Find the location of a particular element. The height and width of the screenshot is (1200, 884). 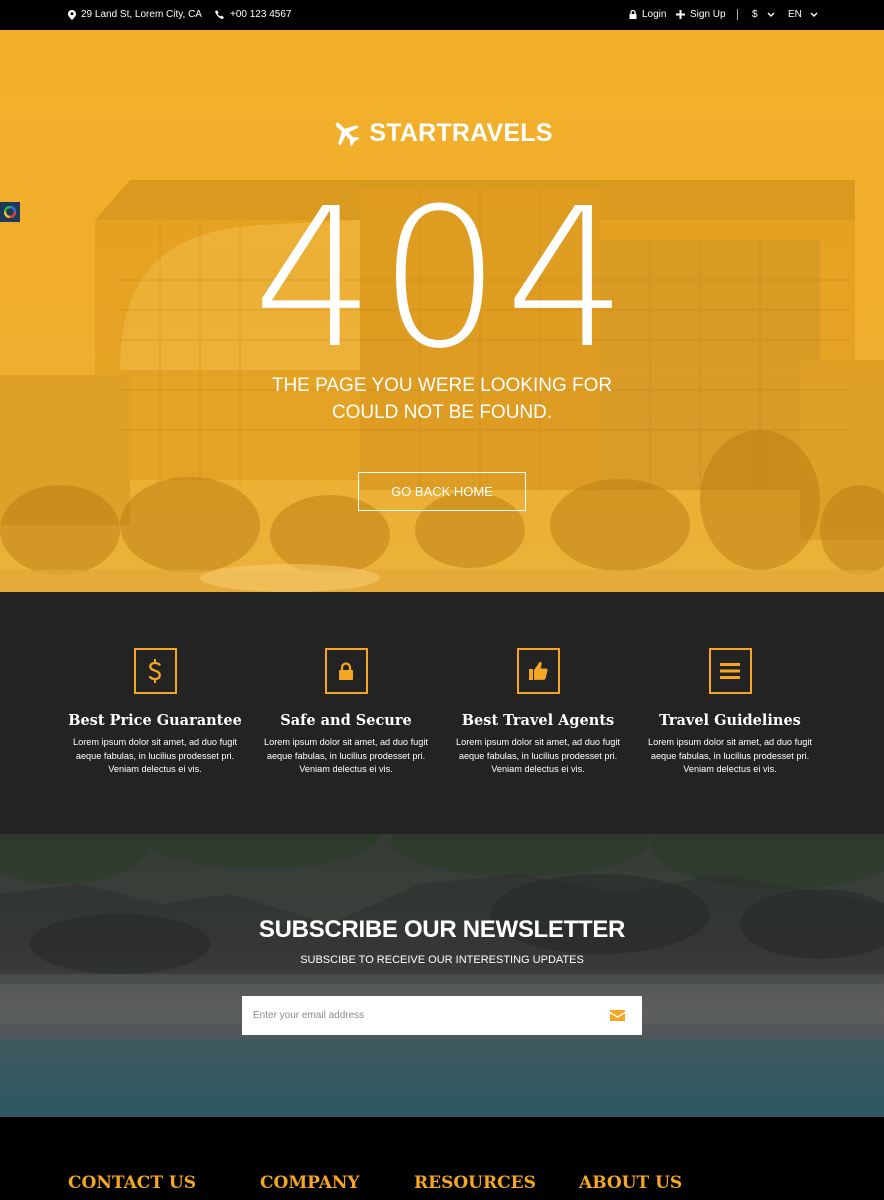

dollar-icon is located at coordinates (155, 671).